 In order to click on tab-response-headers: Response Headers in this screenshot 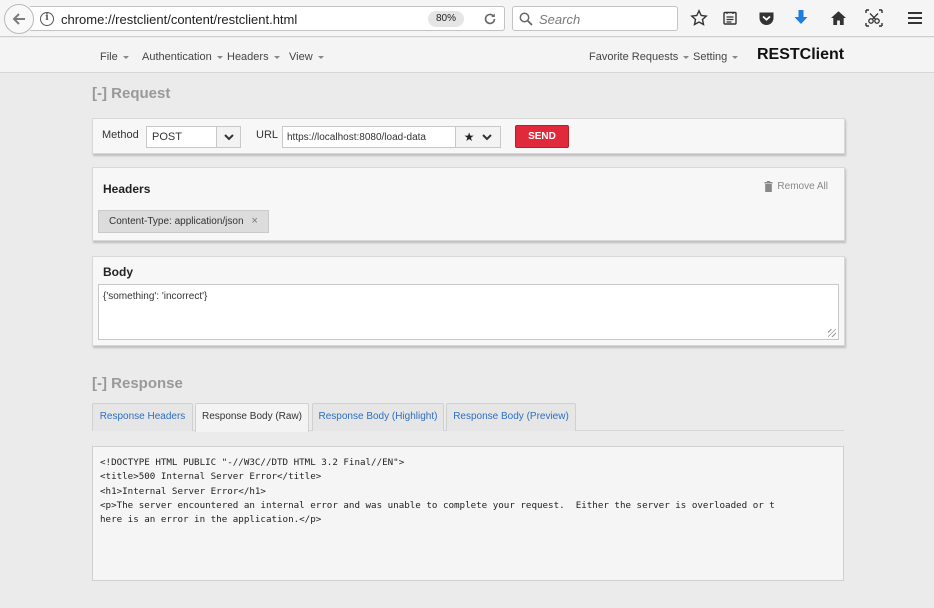, I will do `click(142, 417)`.